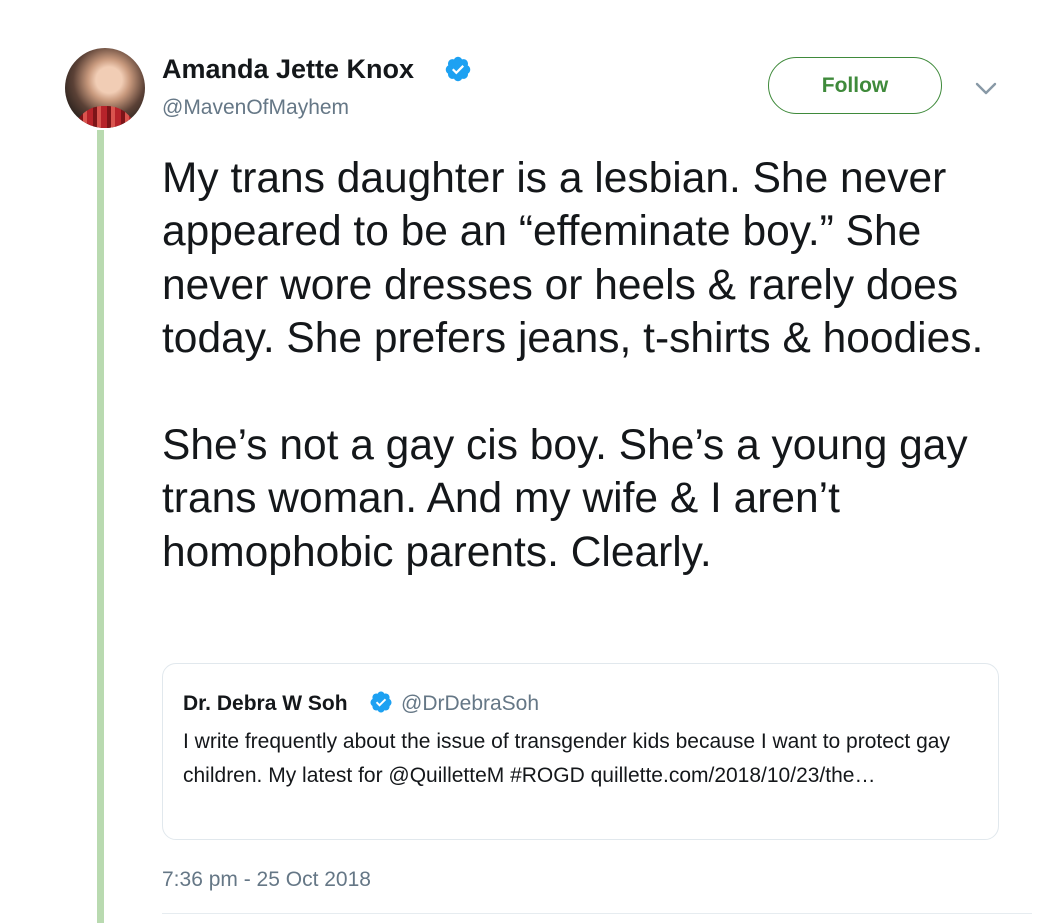 The image size is (1055, 923). What do you see at coordinates (288, 69) in the screenshot?
I see `author-display-name: Amanda Jette Knox` at bounding box center [288, 69].